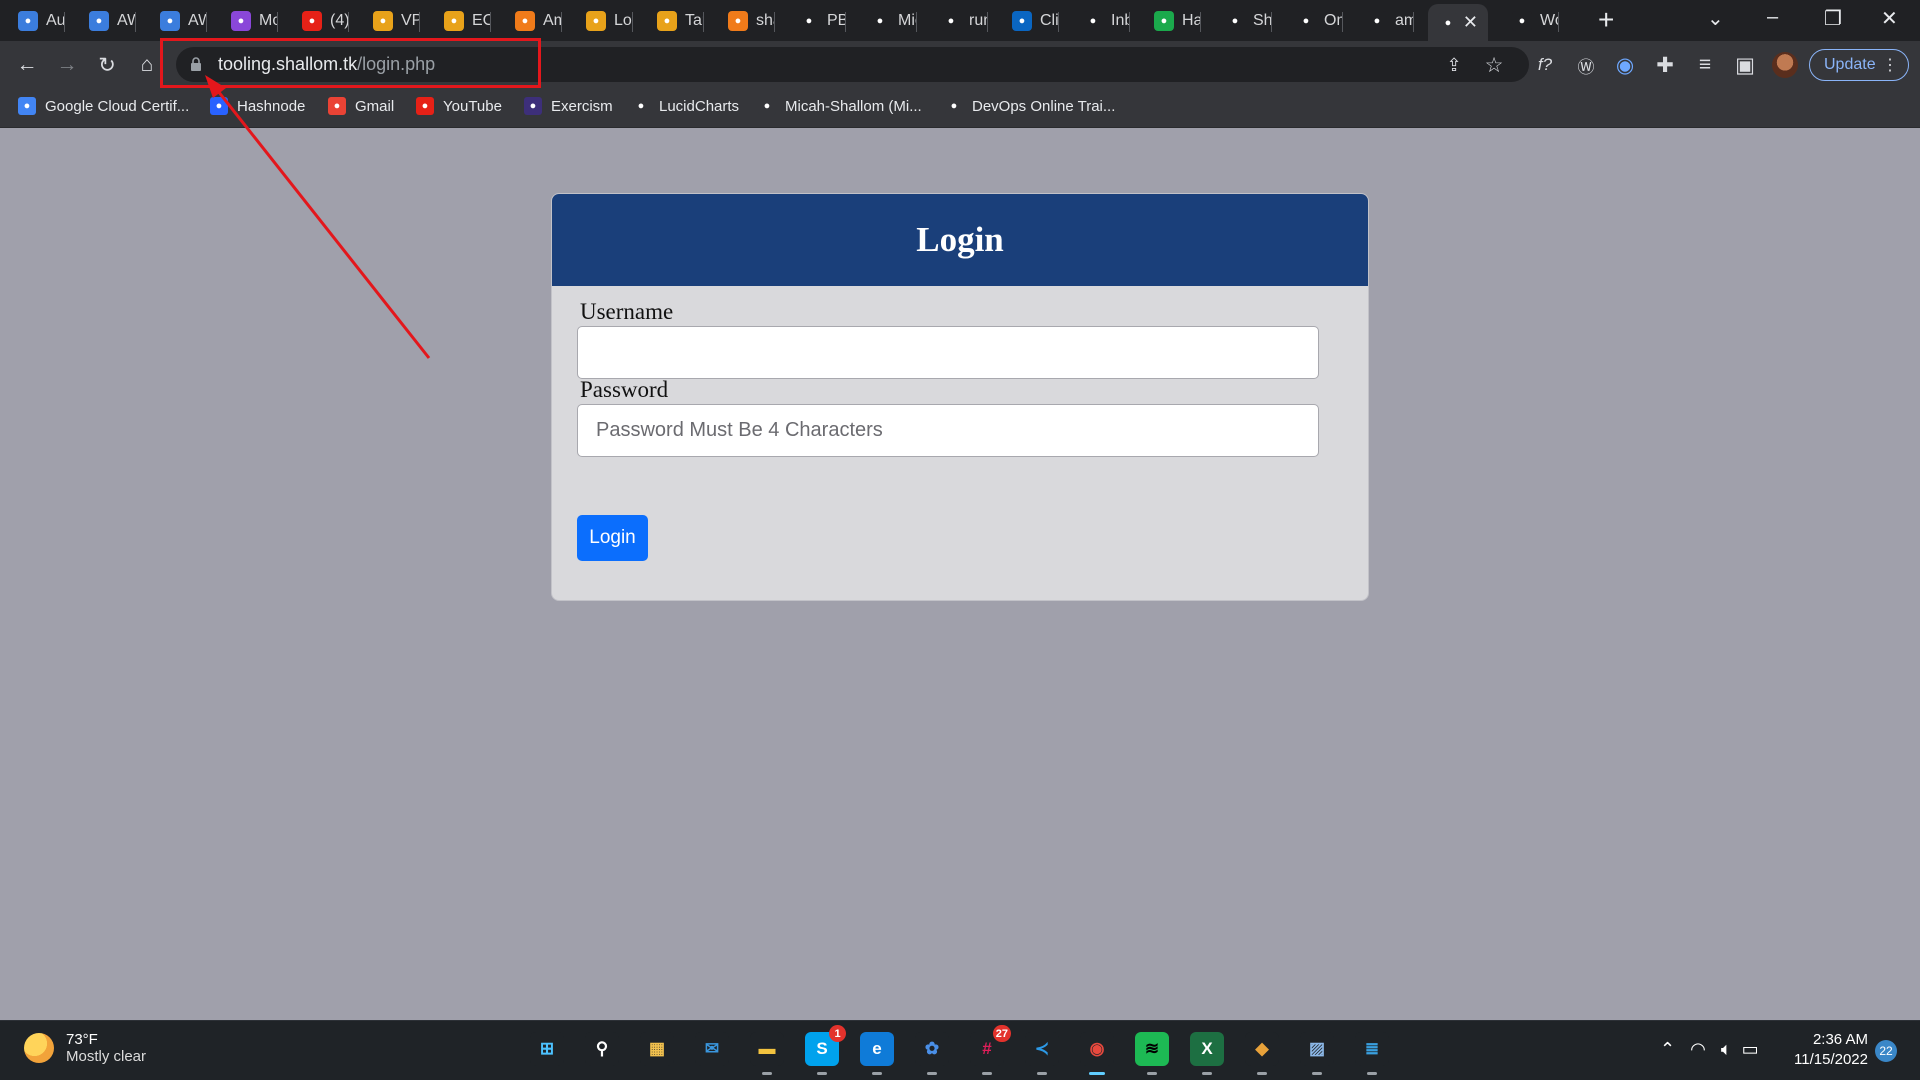 This screenshot has width=1920, height=1080. What do you see at coordinates (1314, 21) in the screenshot?
I see `browser-tab: ● Om` at bounding box center [1314, 21].